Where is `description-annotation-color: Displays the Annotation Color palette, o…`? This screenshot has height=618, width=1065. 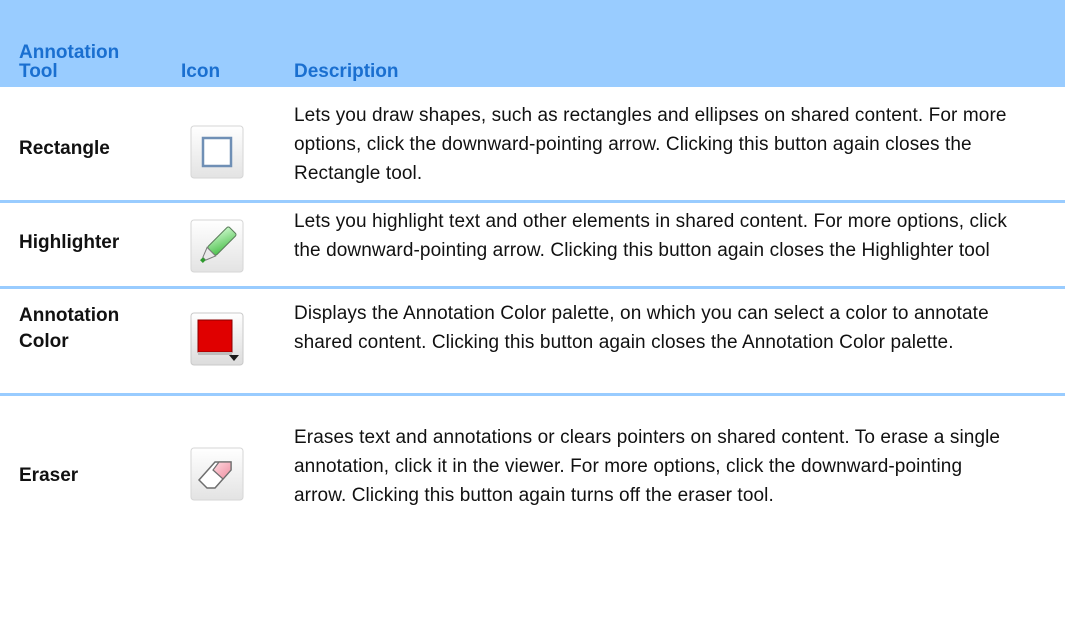
description-annotation-color: Displays the Annotation Color palette, o… is located at coordinates (641, 328).